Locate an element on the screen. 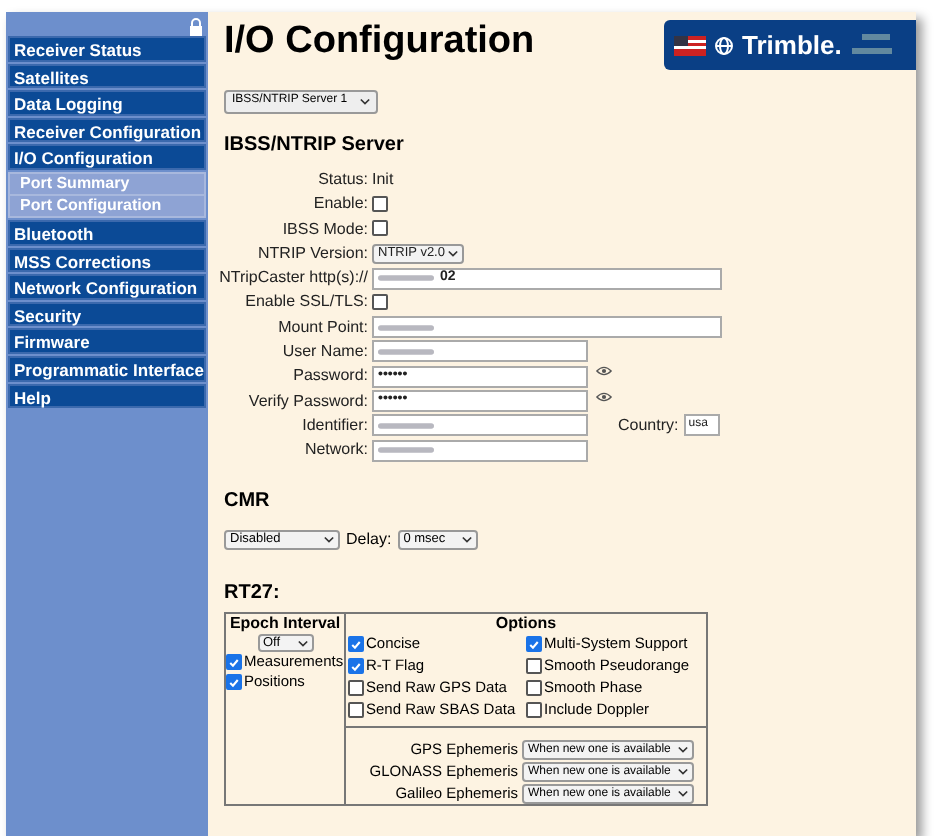  field-label: NTRIP Version: is located at coordinates (313, 253).